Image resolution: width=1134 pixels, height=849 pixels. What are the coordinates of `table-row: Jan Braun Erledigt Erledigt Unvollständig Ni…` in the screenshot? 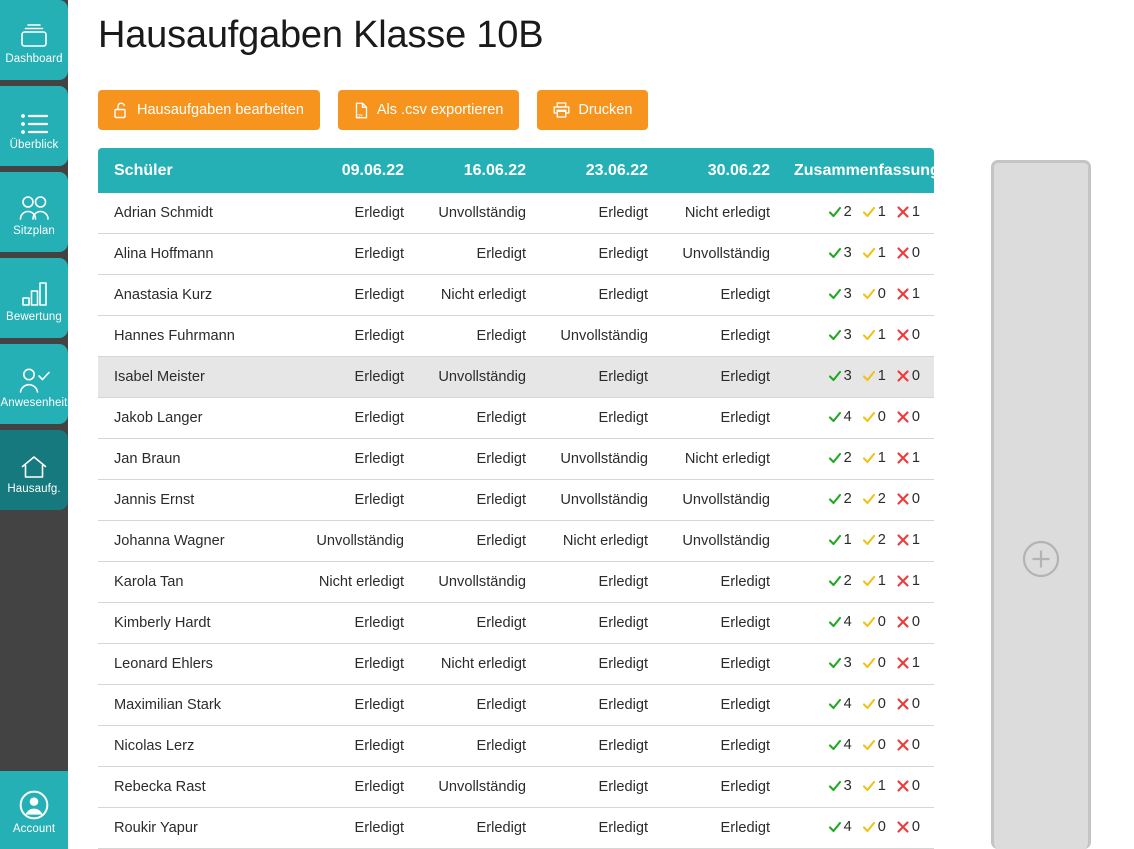 It's located at (516, 459).